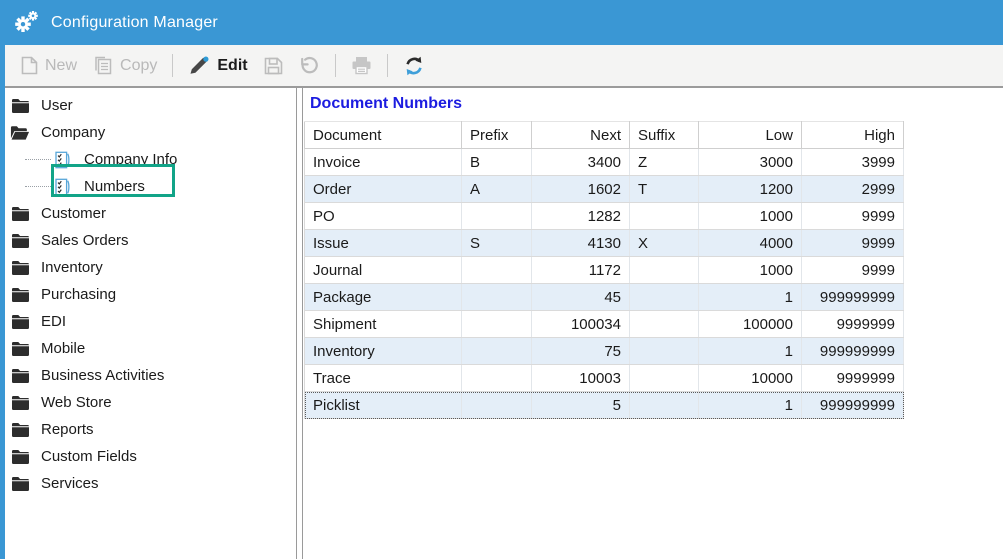 Image resolution: width=1003 pixels, height=559 pixels. I want to click on table-row-issue: Issue S 4130 X 4000 9999, so click(604, 243).